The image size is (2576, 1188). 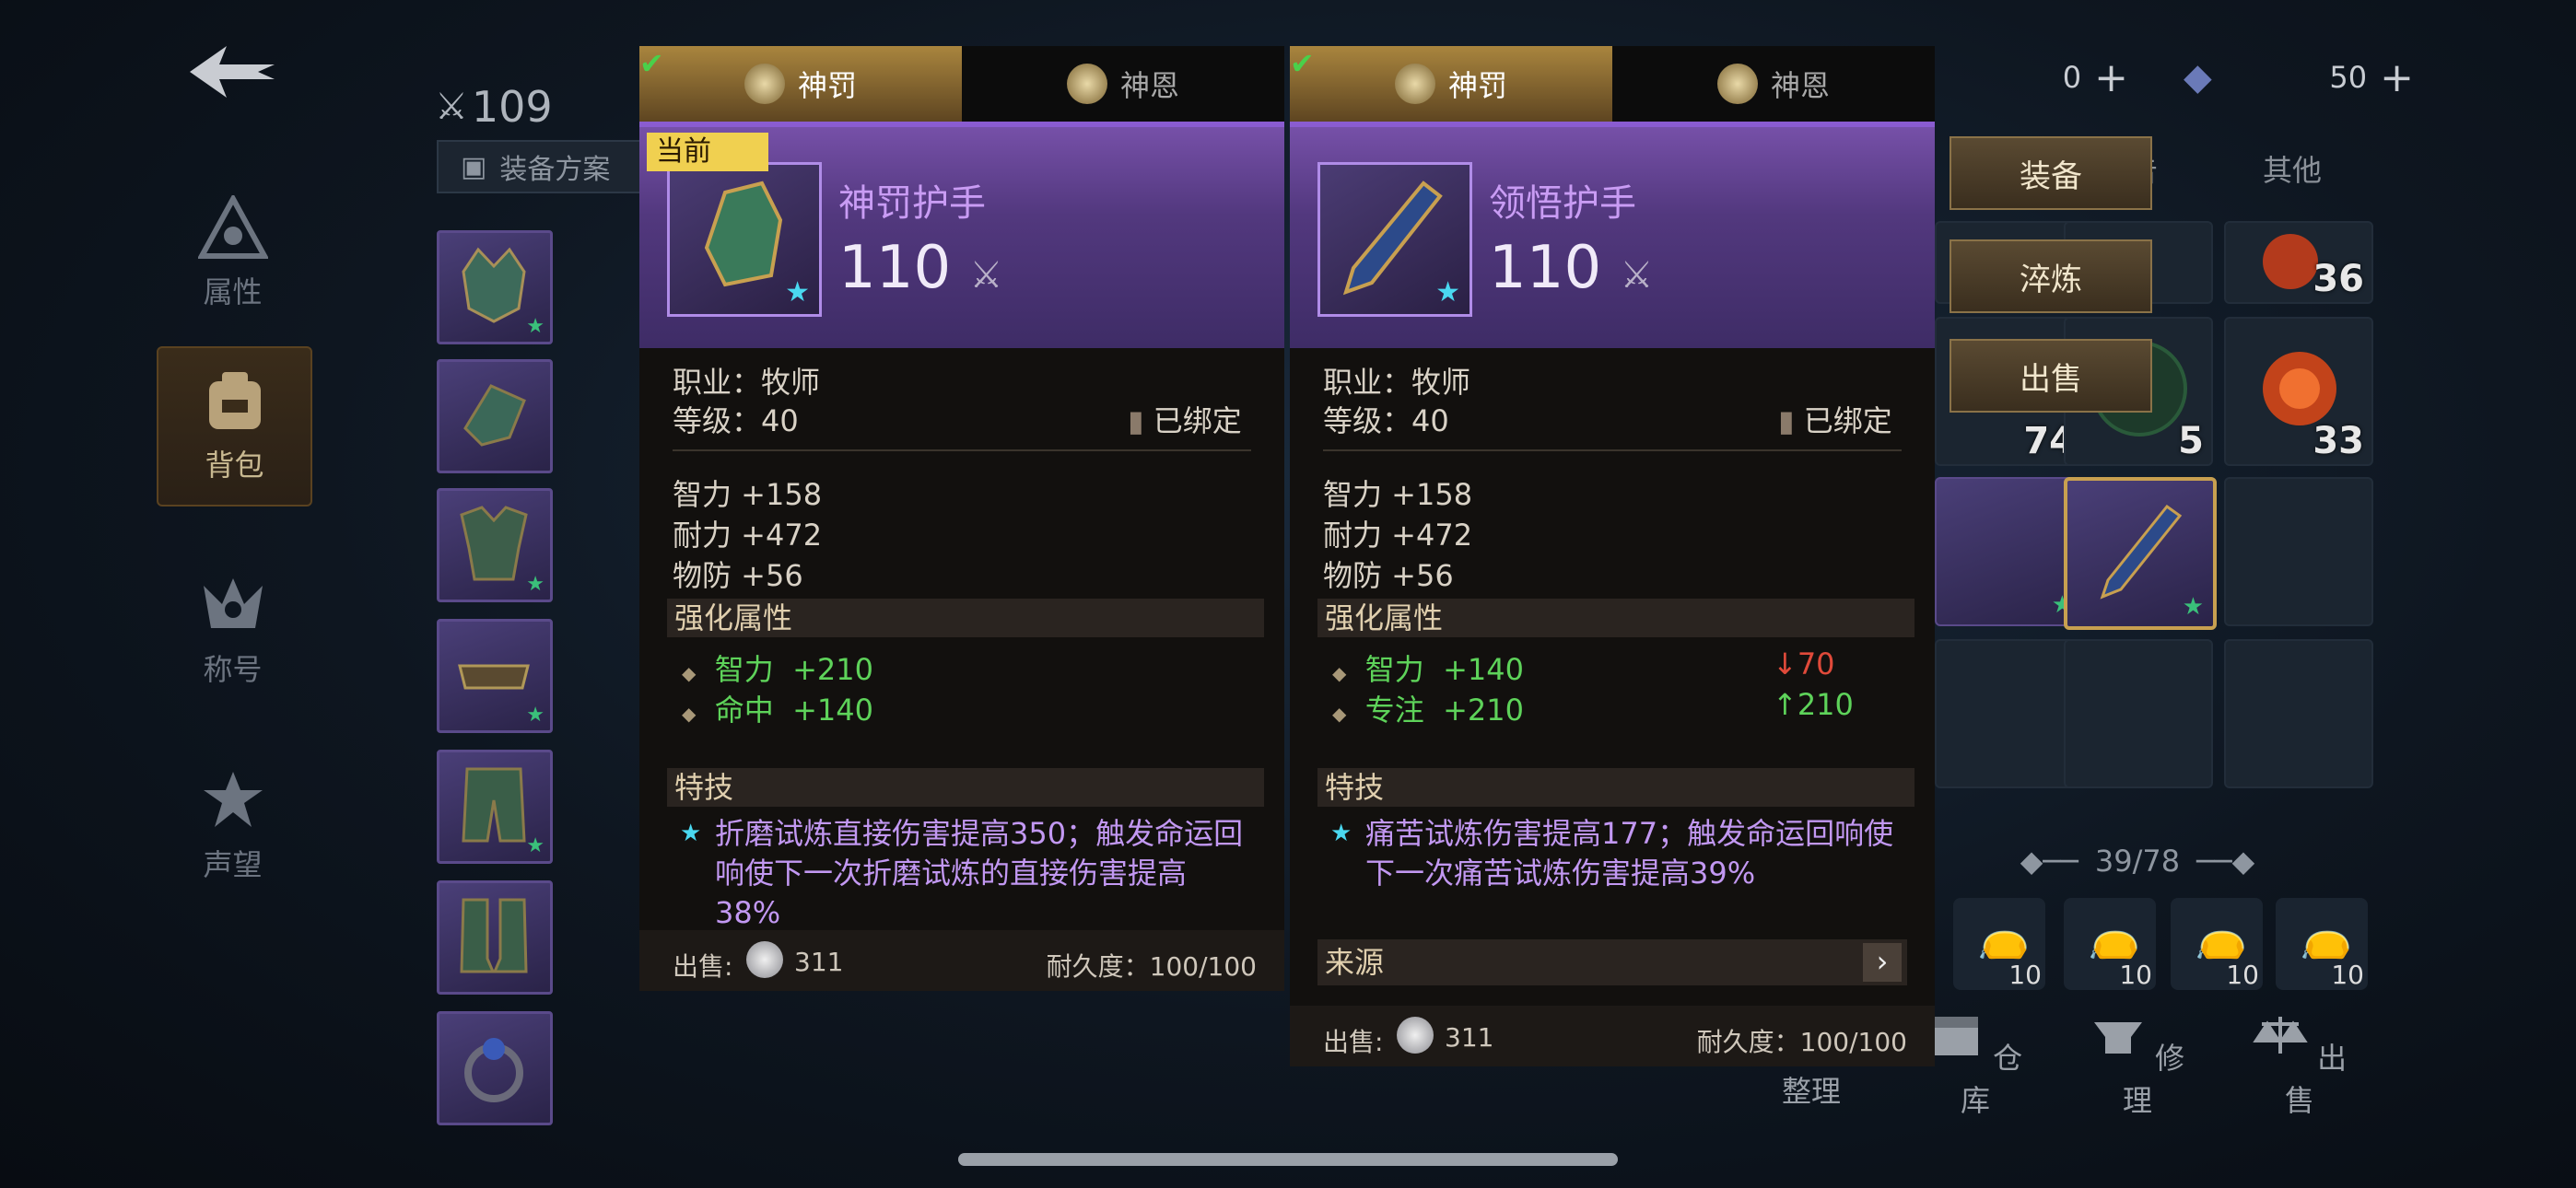 I want to click on equip-slot-shoulder, so click(x=495, y=416).